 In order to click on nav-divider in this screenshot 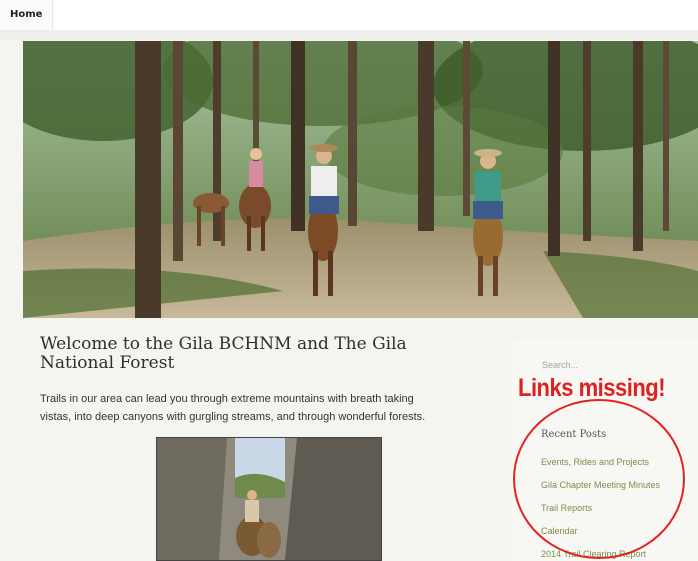, I will do `click(349, 35)`.